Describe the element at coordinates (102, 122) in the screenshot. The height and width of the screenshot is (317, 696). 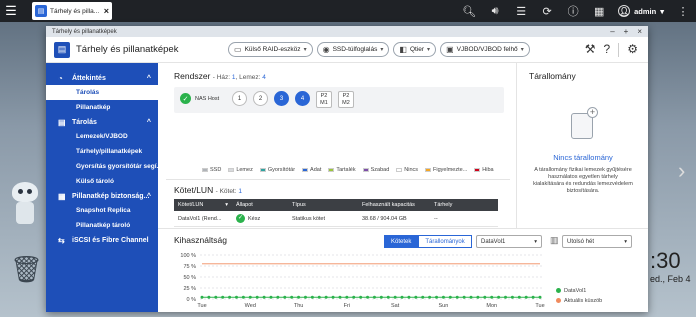
I see `sidebar-section-storage: ▤ Tárolás ^` at that location.